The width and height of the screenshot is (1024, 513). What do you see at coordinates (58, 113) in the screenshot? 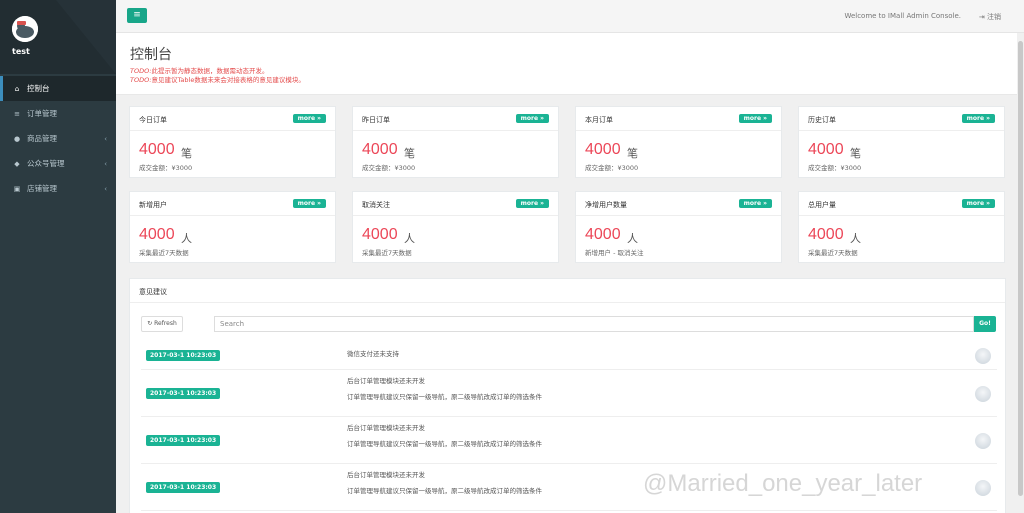
I see `sidebar-item: ≡ 订单管理` at bounding box center [58, 113].